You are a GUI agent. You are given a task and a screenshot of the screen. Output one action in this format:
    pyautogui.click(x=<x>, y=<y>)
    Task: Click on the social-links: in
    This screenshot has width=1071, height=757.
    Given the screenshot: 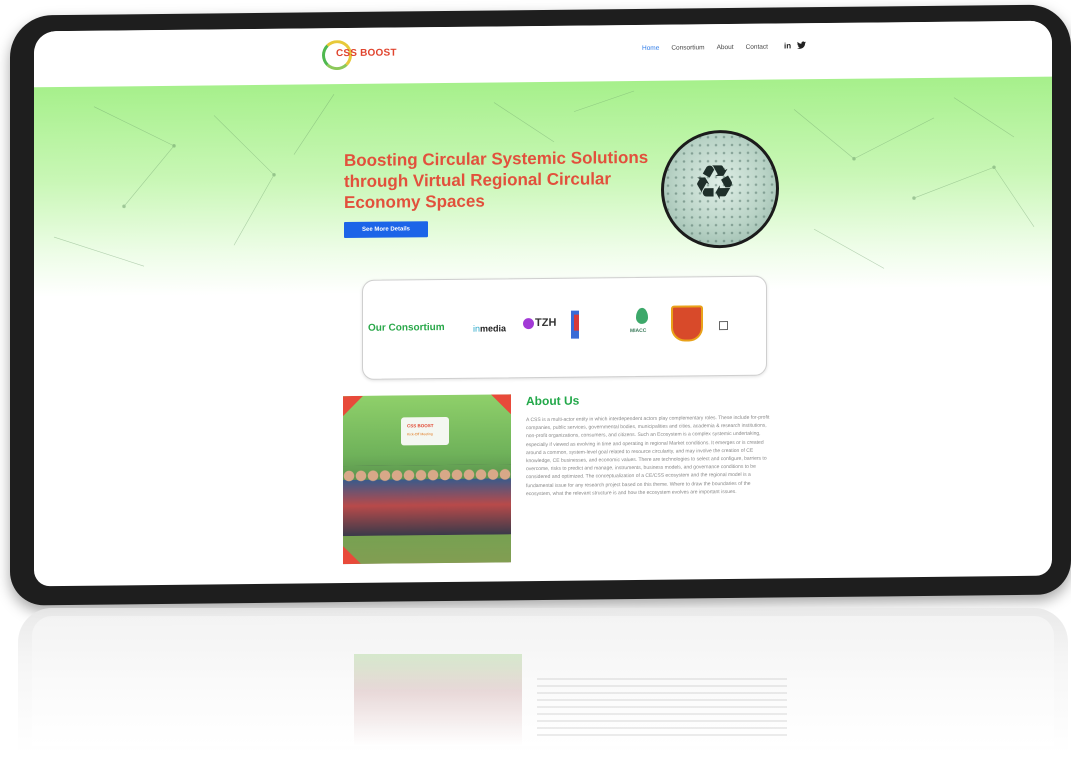 What is the action you would take?
    pyautogui.click(x=795, y=46)
    